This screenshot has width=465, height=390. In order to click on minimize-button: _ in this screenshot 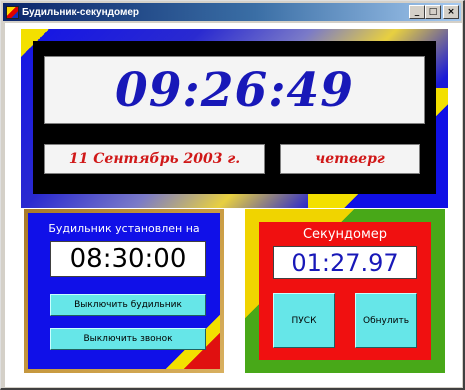, I will do `click(417, 12)`.